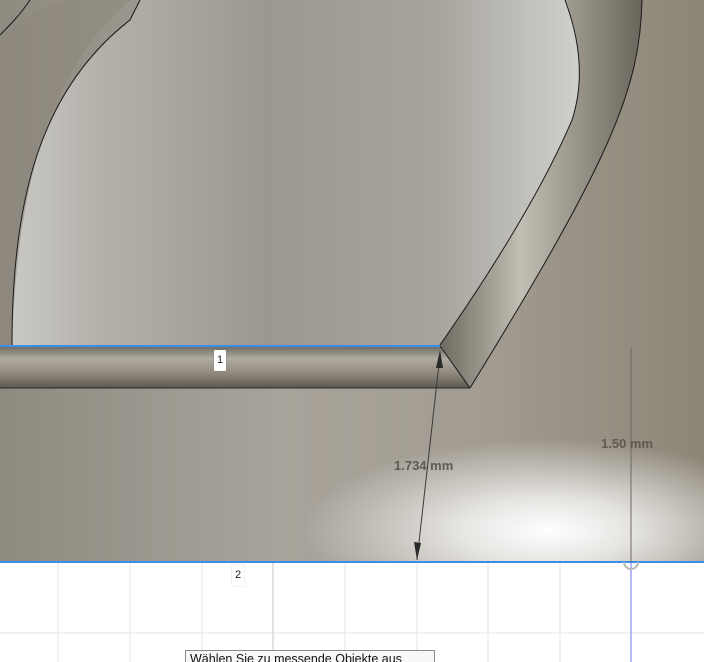 The height and width of the screenshot is (662, 704). I want to click on horizontal-bar, so click(235, 367).